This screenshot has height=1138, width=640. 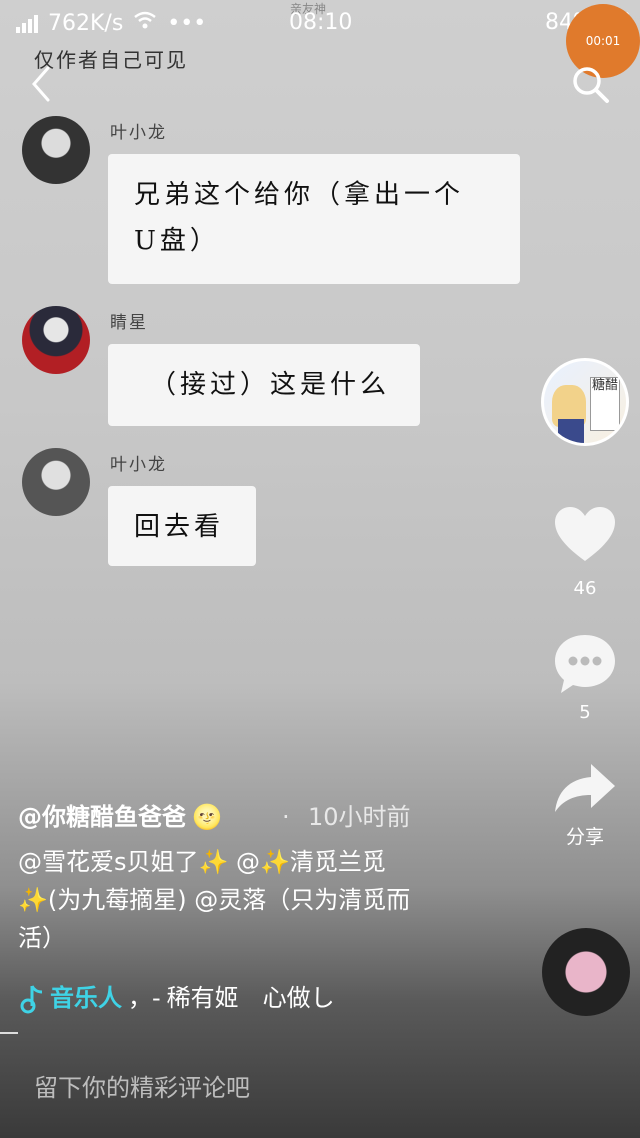 What do you see at coordinates (86, 23) in the screenshot?
I see `network-speed: 762K/s` at bounding box center [86, 23].